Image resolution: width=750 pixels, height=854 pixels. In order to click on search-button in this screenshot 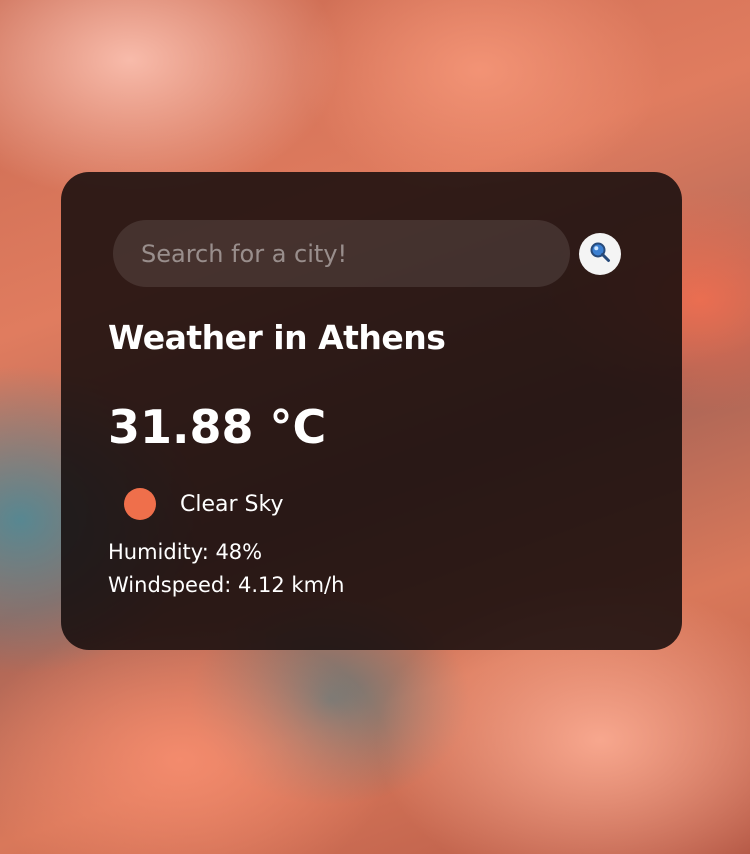, I will do `click(600, 253)`.